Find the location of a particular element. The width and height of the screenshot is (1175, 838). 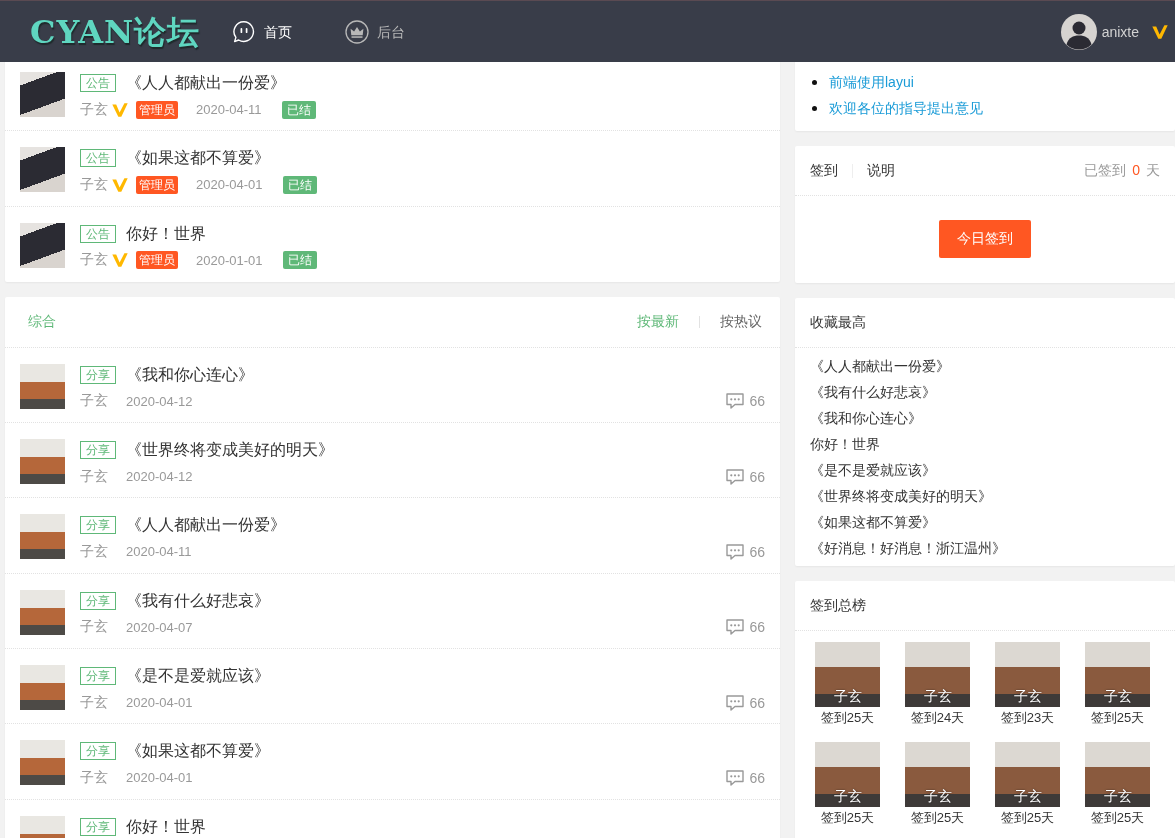

user-avatar is located at coordinates (1078, 31).